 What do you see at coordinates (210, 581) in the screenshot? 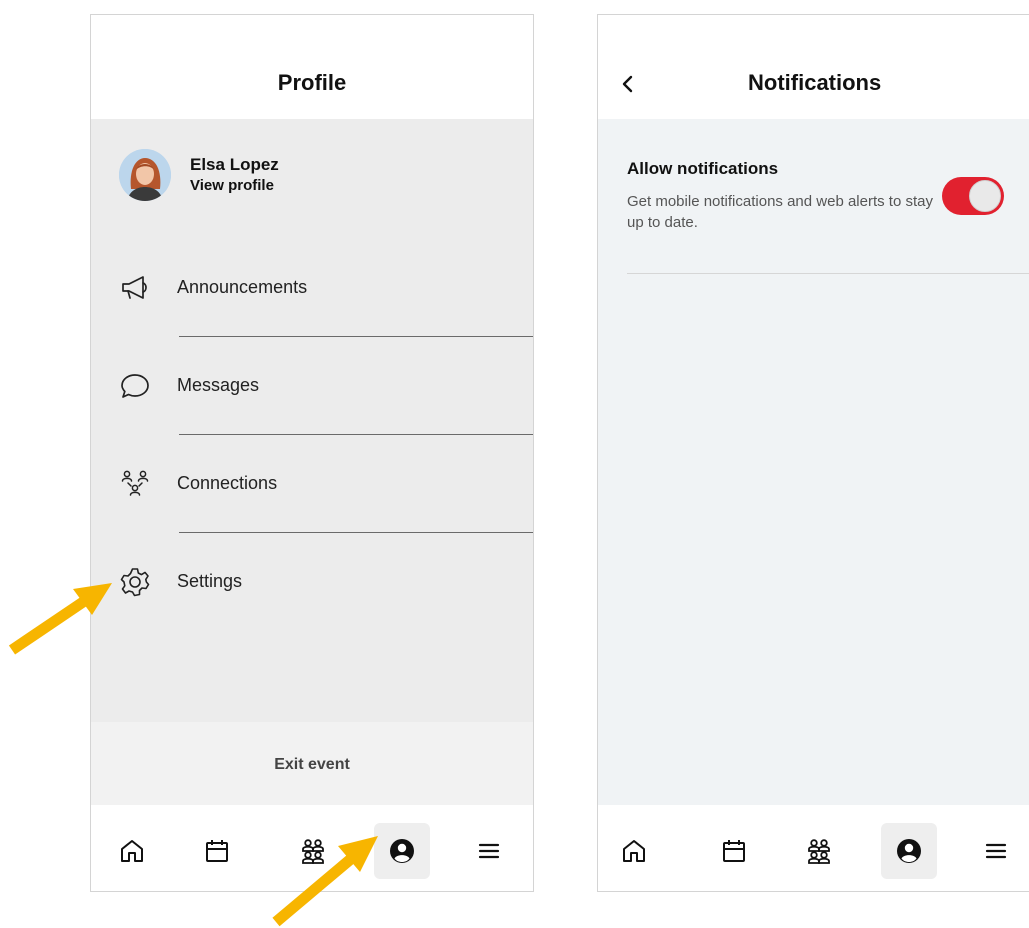
I see `menu-label: Settings` at bounding box center [210, 581].